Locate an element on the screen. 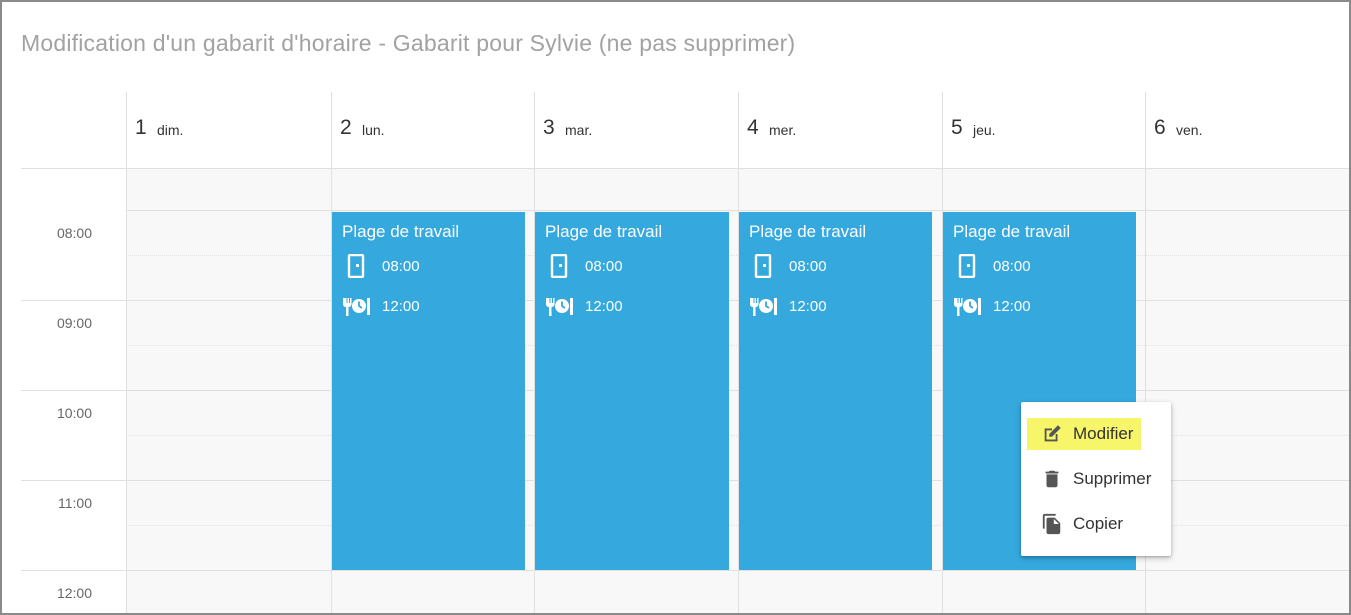  day-header-mar: 3 mar. is located at coordinates (636, 130).